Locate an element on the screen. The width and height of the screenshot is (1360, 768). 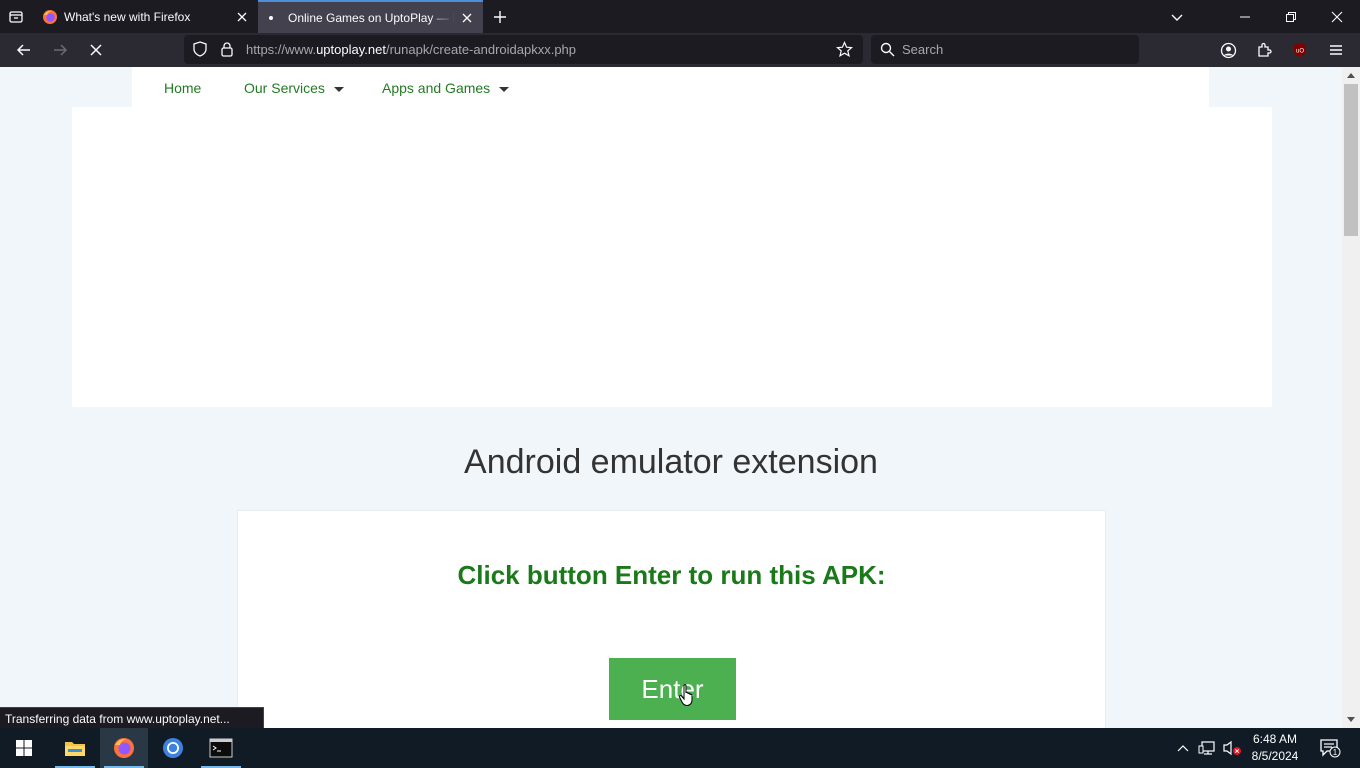
ublock-origin-icon: uO is located at coordinates (1300, 50).